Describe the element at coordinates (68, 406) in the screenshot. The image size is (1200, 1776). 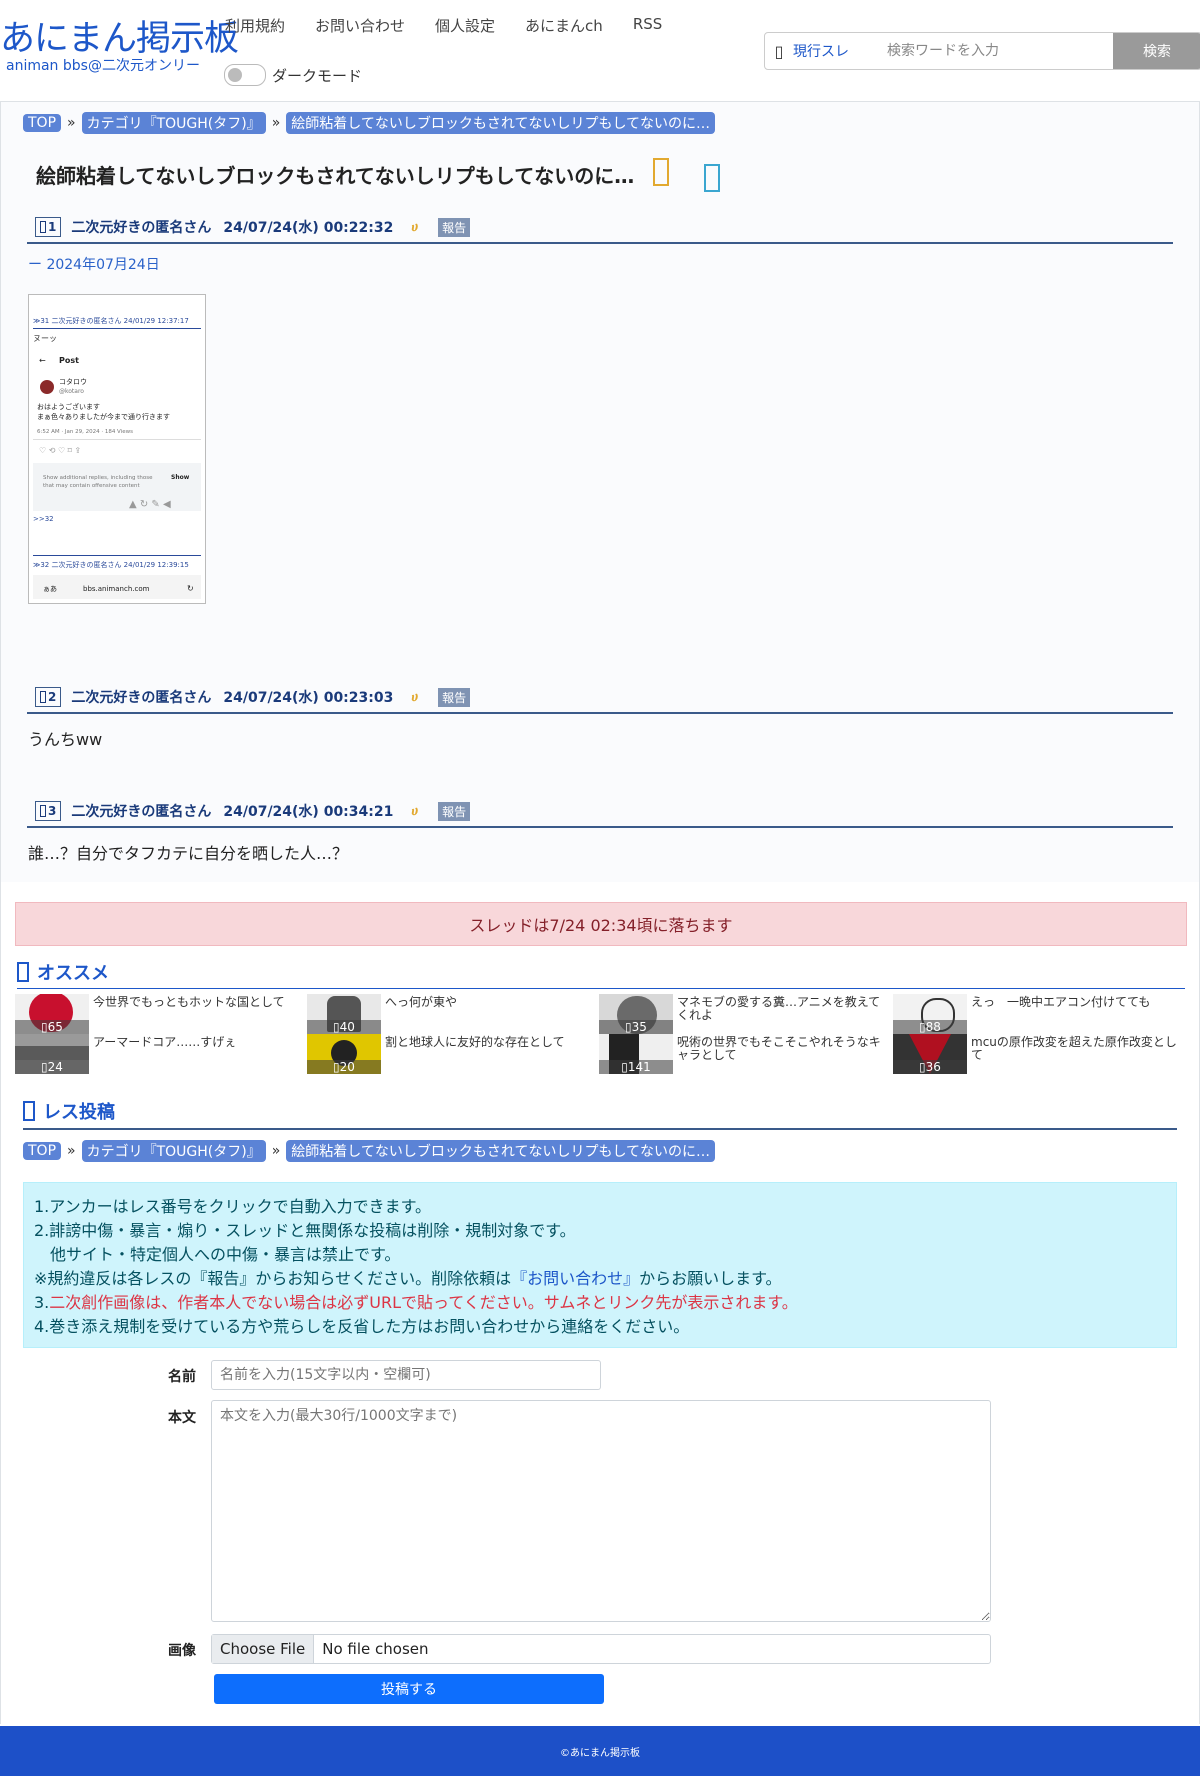
I see `image-msg1: おはようございます` at that location.